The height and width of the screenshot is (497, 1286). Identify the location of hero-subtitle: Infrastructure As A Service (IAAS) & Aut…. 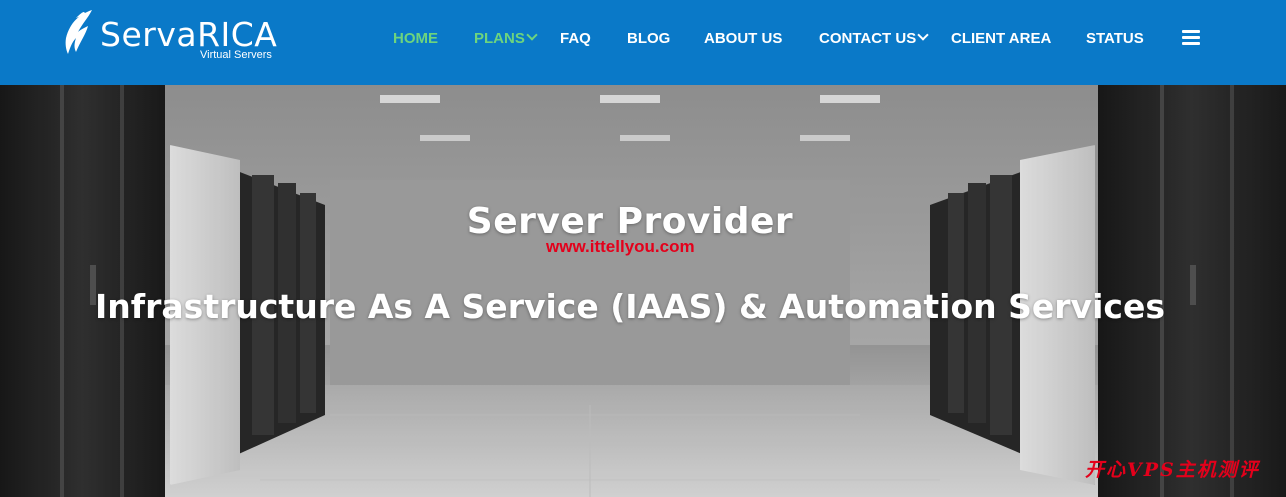
(630, 306).